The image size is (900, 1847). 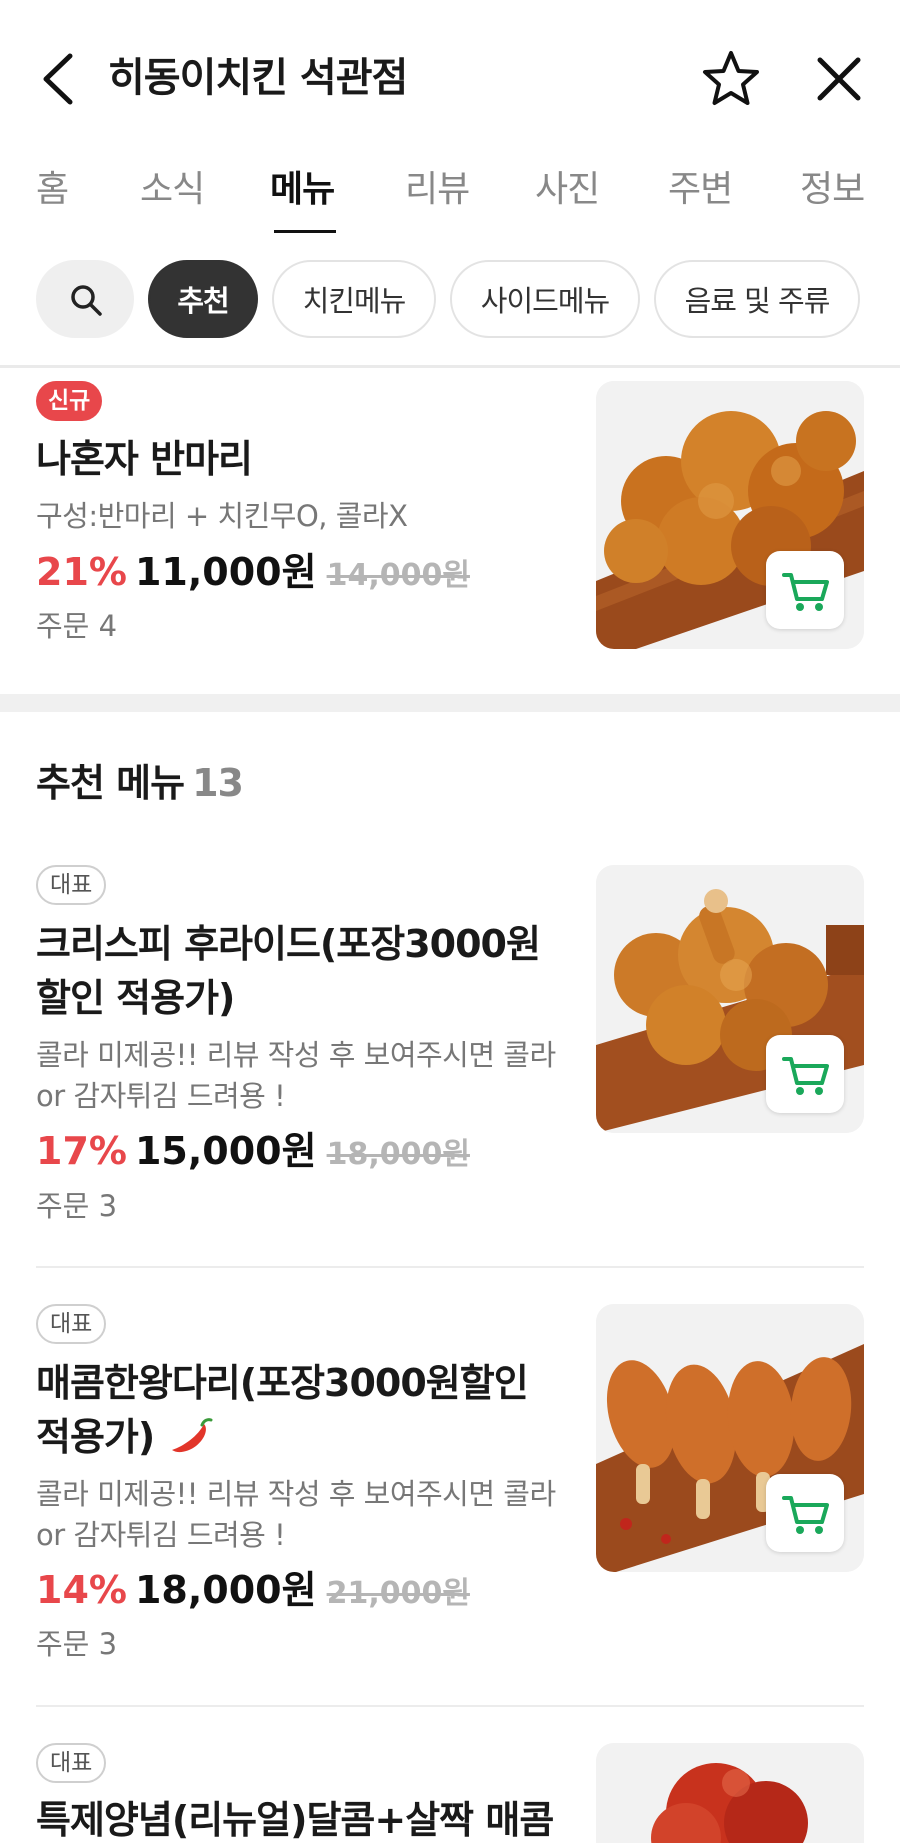 I want to click on close-icon, so click(x=839, y=79).